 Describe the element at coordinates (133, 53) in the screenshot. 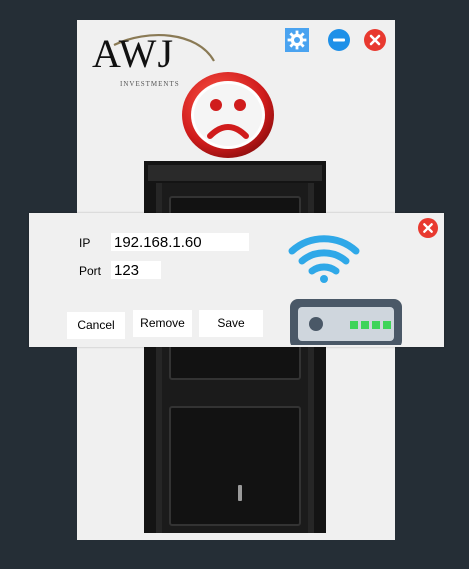

I see `logo-text: AWJ` at that location.